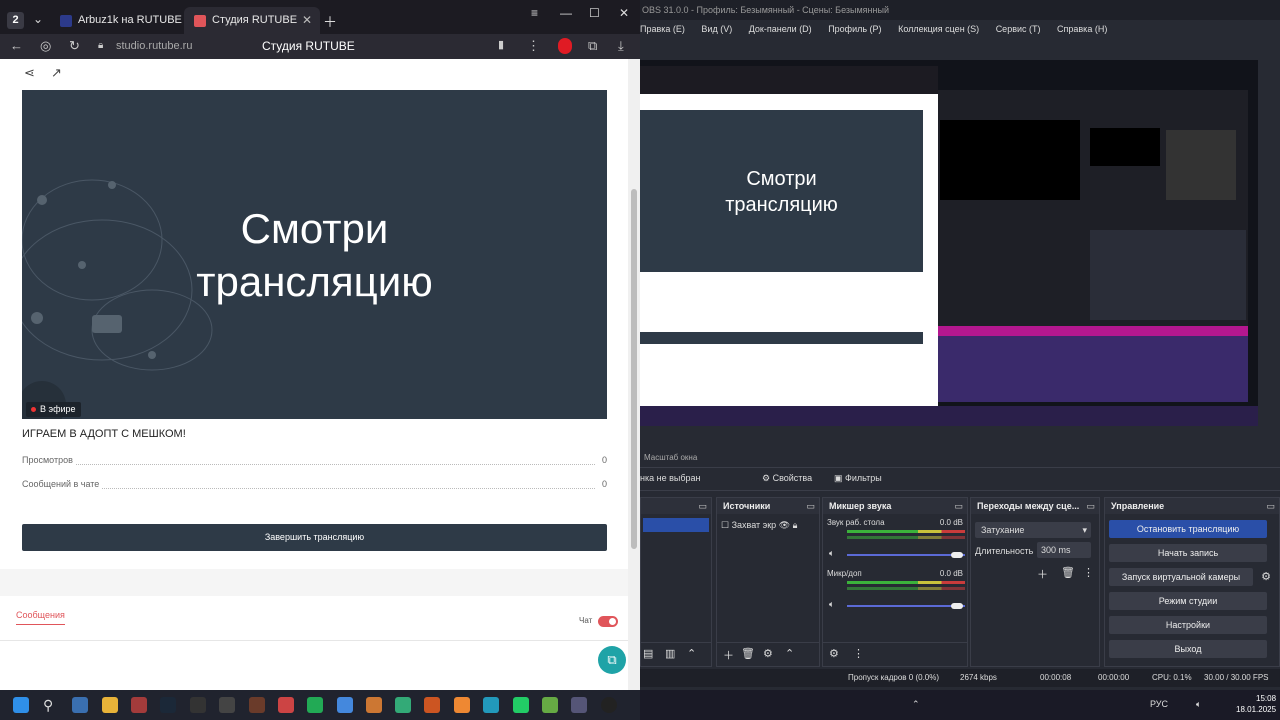 The width and height of the screenshot is (1280, 720). What do you see at coordinates (854, 29) in the screenshot?
I see `menu-profile: Профиль (P)` at bounding box center [854, 29].